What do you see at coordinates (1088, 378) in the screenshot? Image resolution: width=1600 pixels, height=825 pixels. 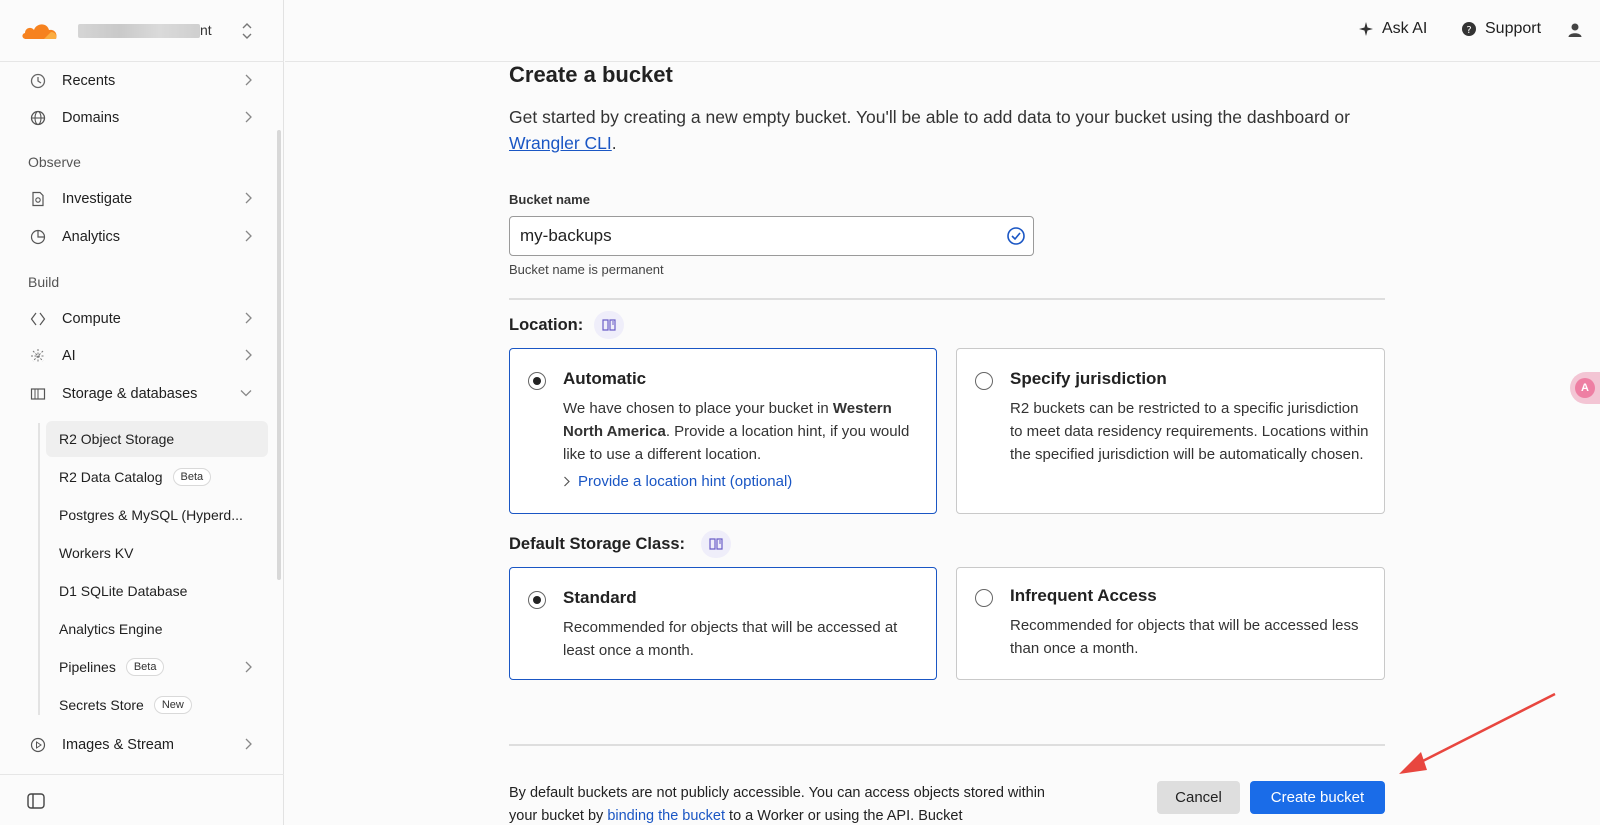 I see `card-title: Specify jurisdiction` at bounding box center [1088, 378].